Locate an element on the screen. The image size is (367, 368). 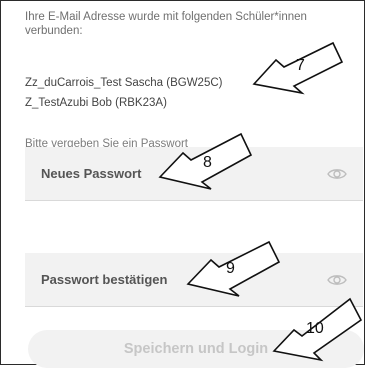
student-item: Z_TestAzubi Bob (RBK23A) is located at coordinates (96, 103).